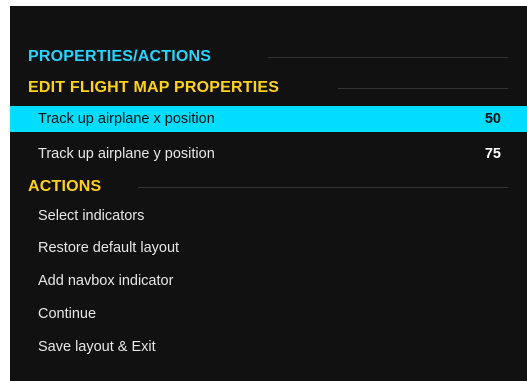 The image size is (527, 381). What do you see at coordinates (268, 248) in the screenshot?
I see `action-restore-default-layout: Restore default layout` at bounding box center [268, 248].